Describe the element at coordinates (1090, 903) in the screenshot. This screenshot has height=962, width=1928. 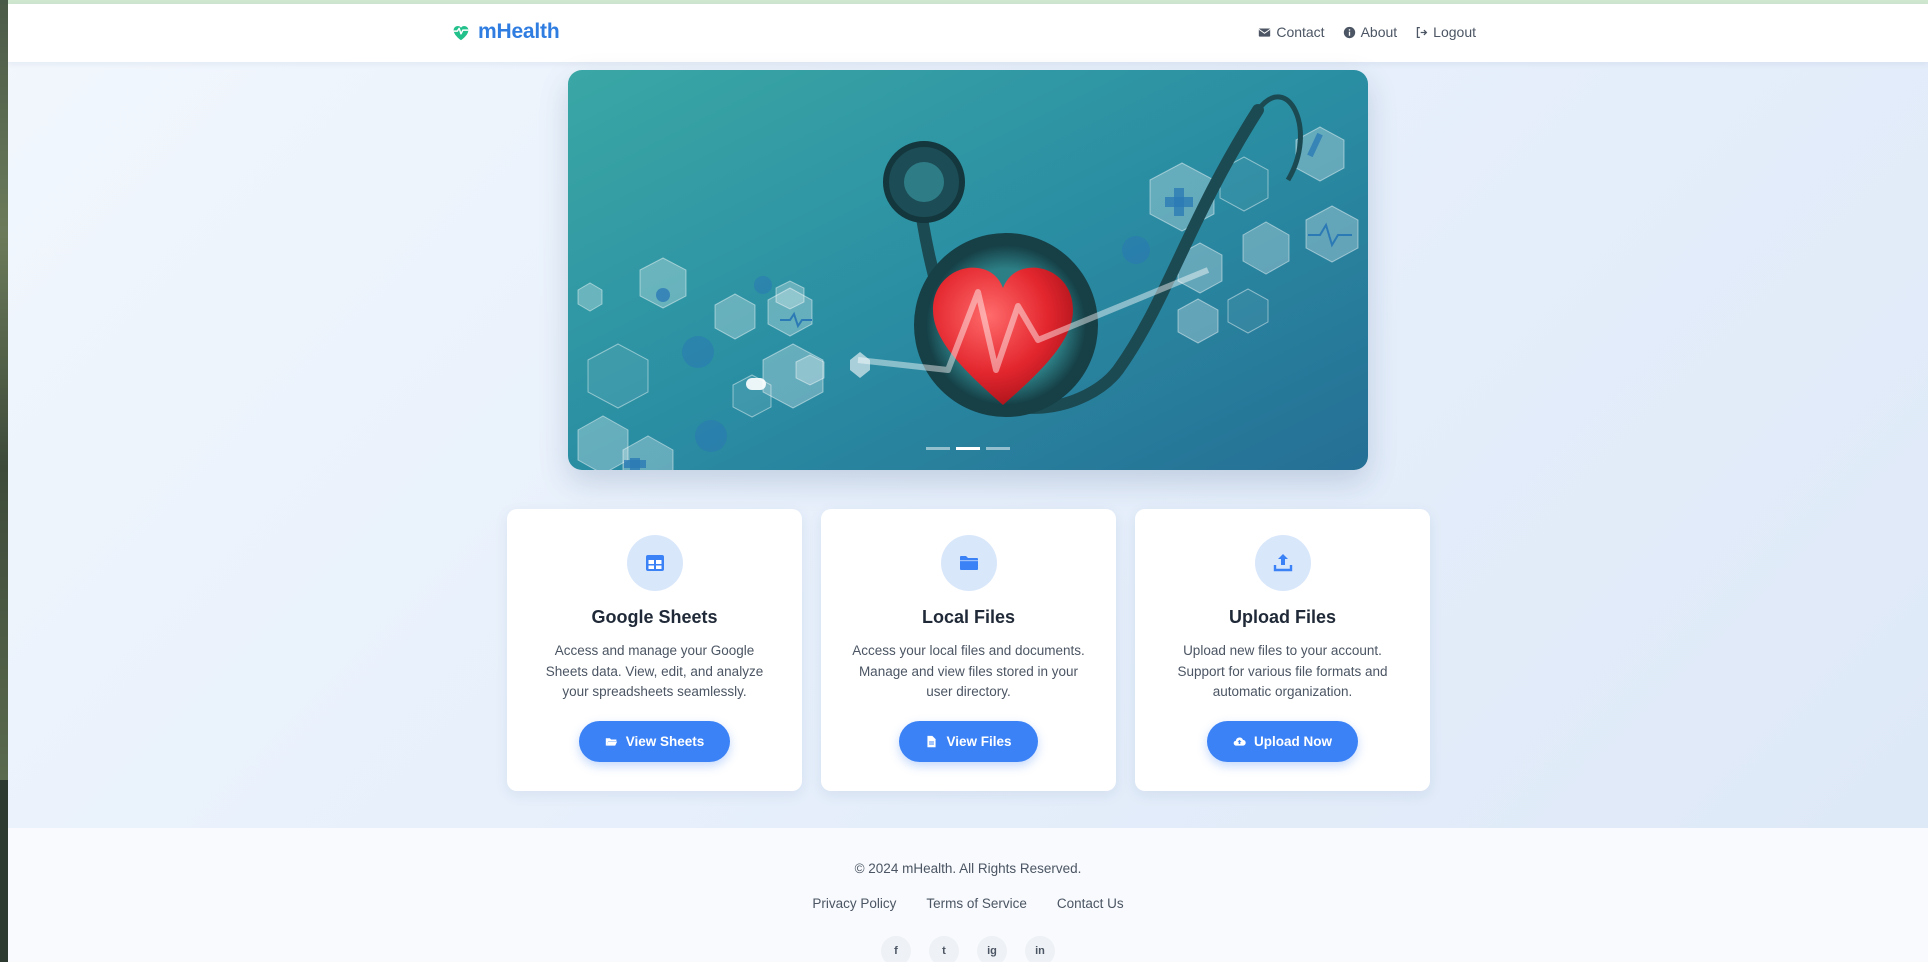
I see `contact-us-link: Contact Us` at that location.